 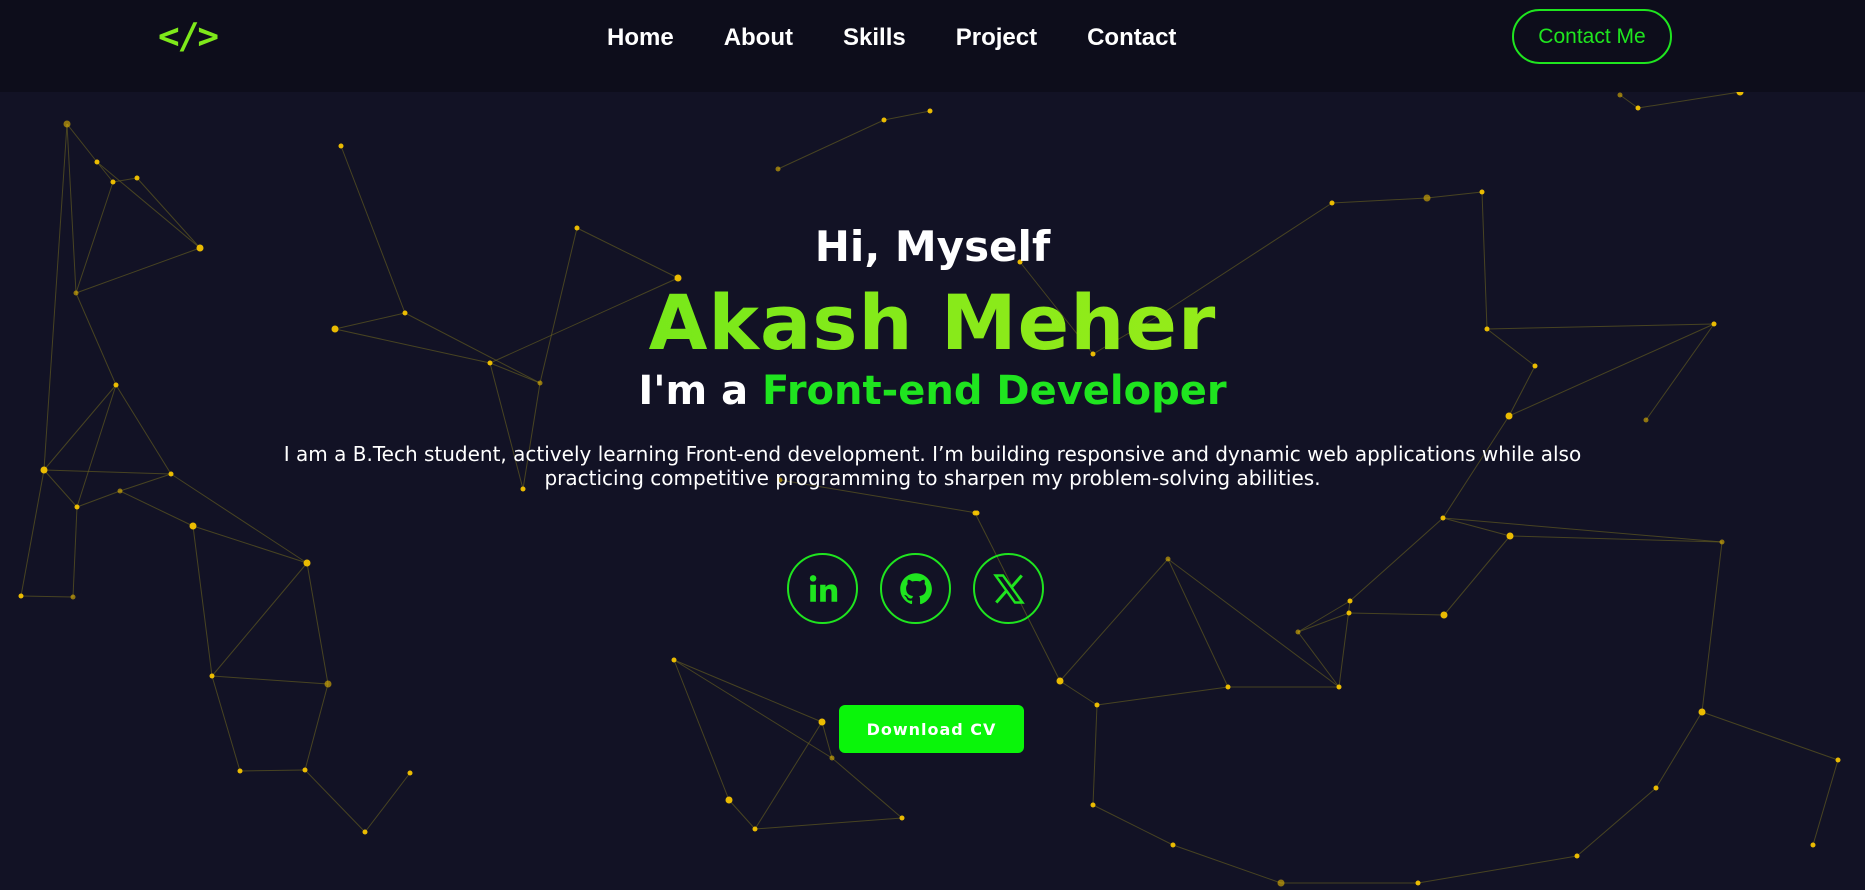 What do you see at coordinates (994, 391) in the screenshot?
I see `role-highlight: Front-end Developer` at bounding box center [994, 391].